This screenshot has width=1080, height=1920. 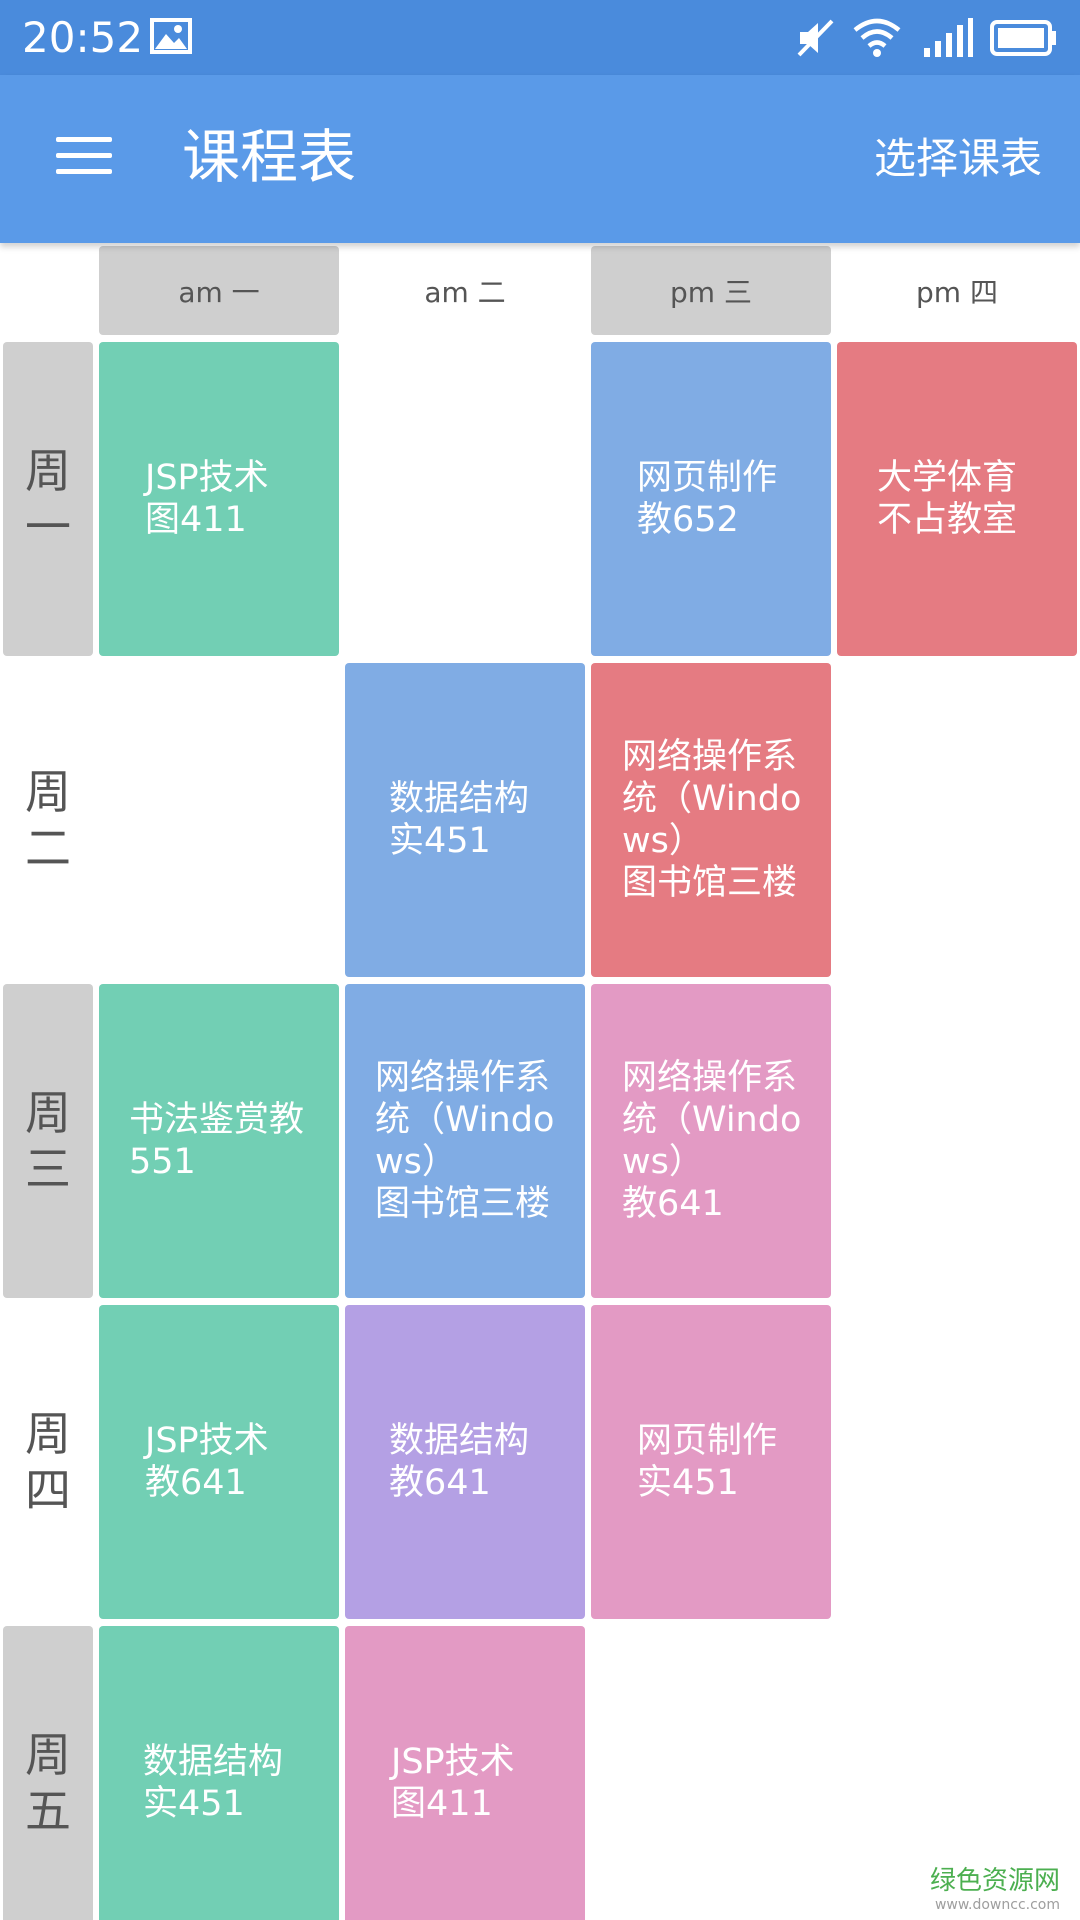 What do you see at coordinates (958, 159) in the screenshot?
I see `select-schedule-button: 选择课表` at bounding box center [958, 159].